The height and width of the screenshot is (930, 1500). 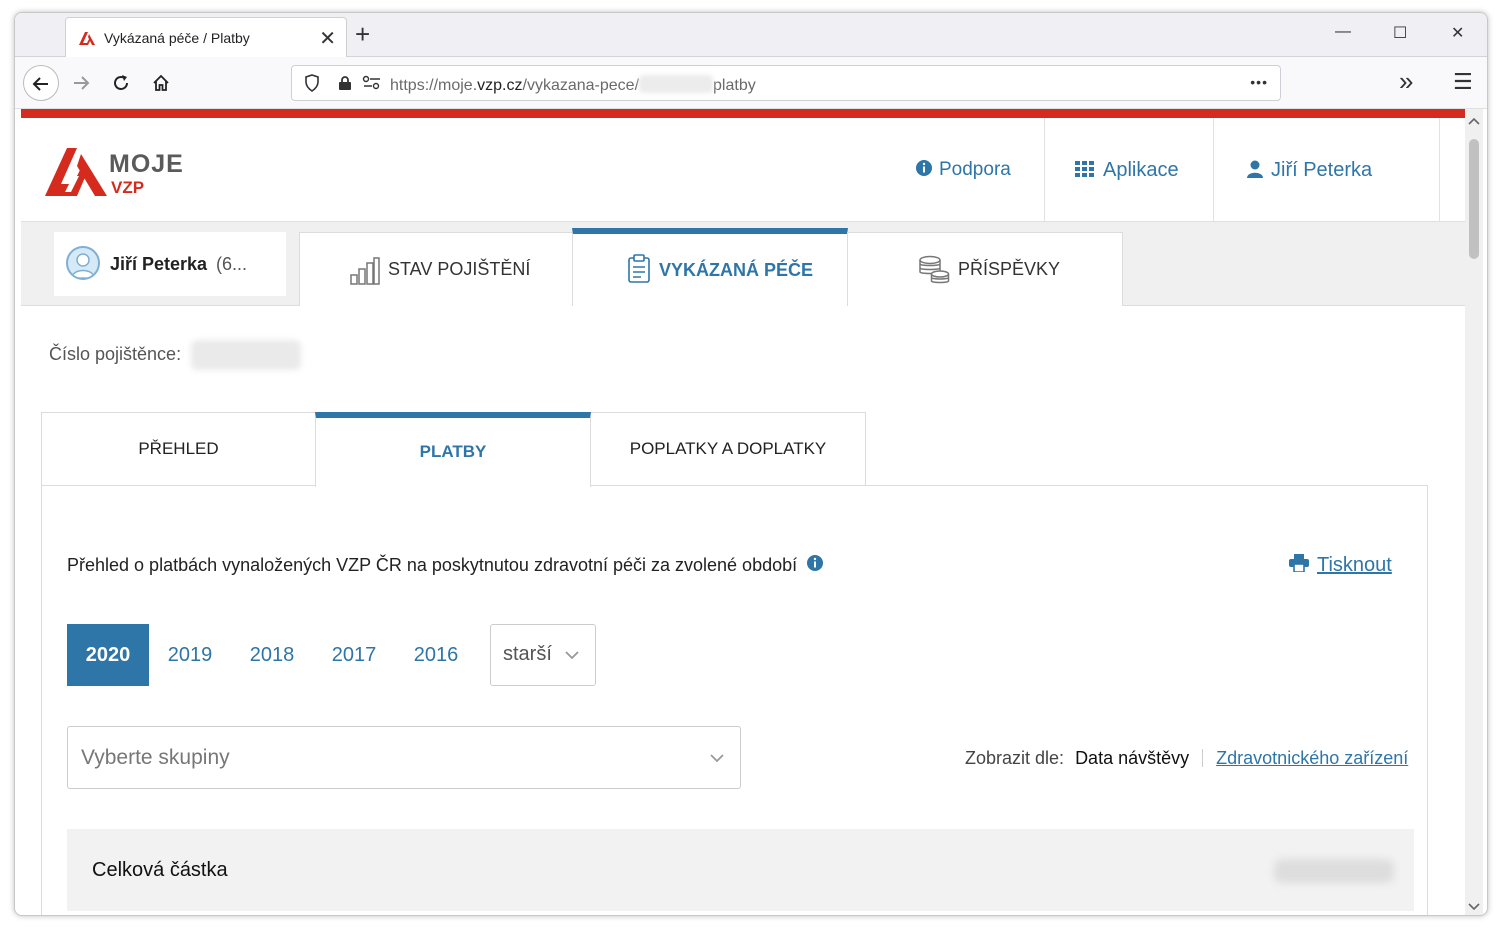 I want to click on scroll-up-icon, so click(x=1474, y=121).